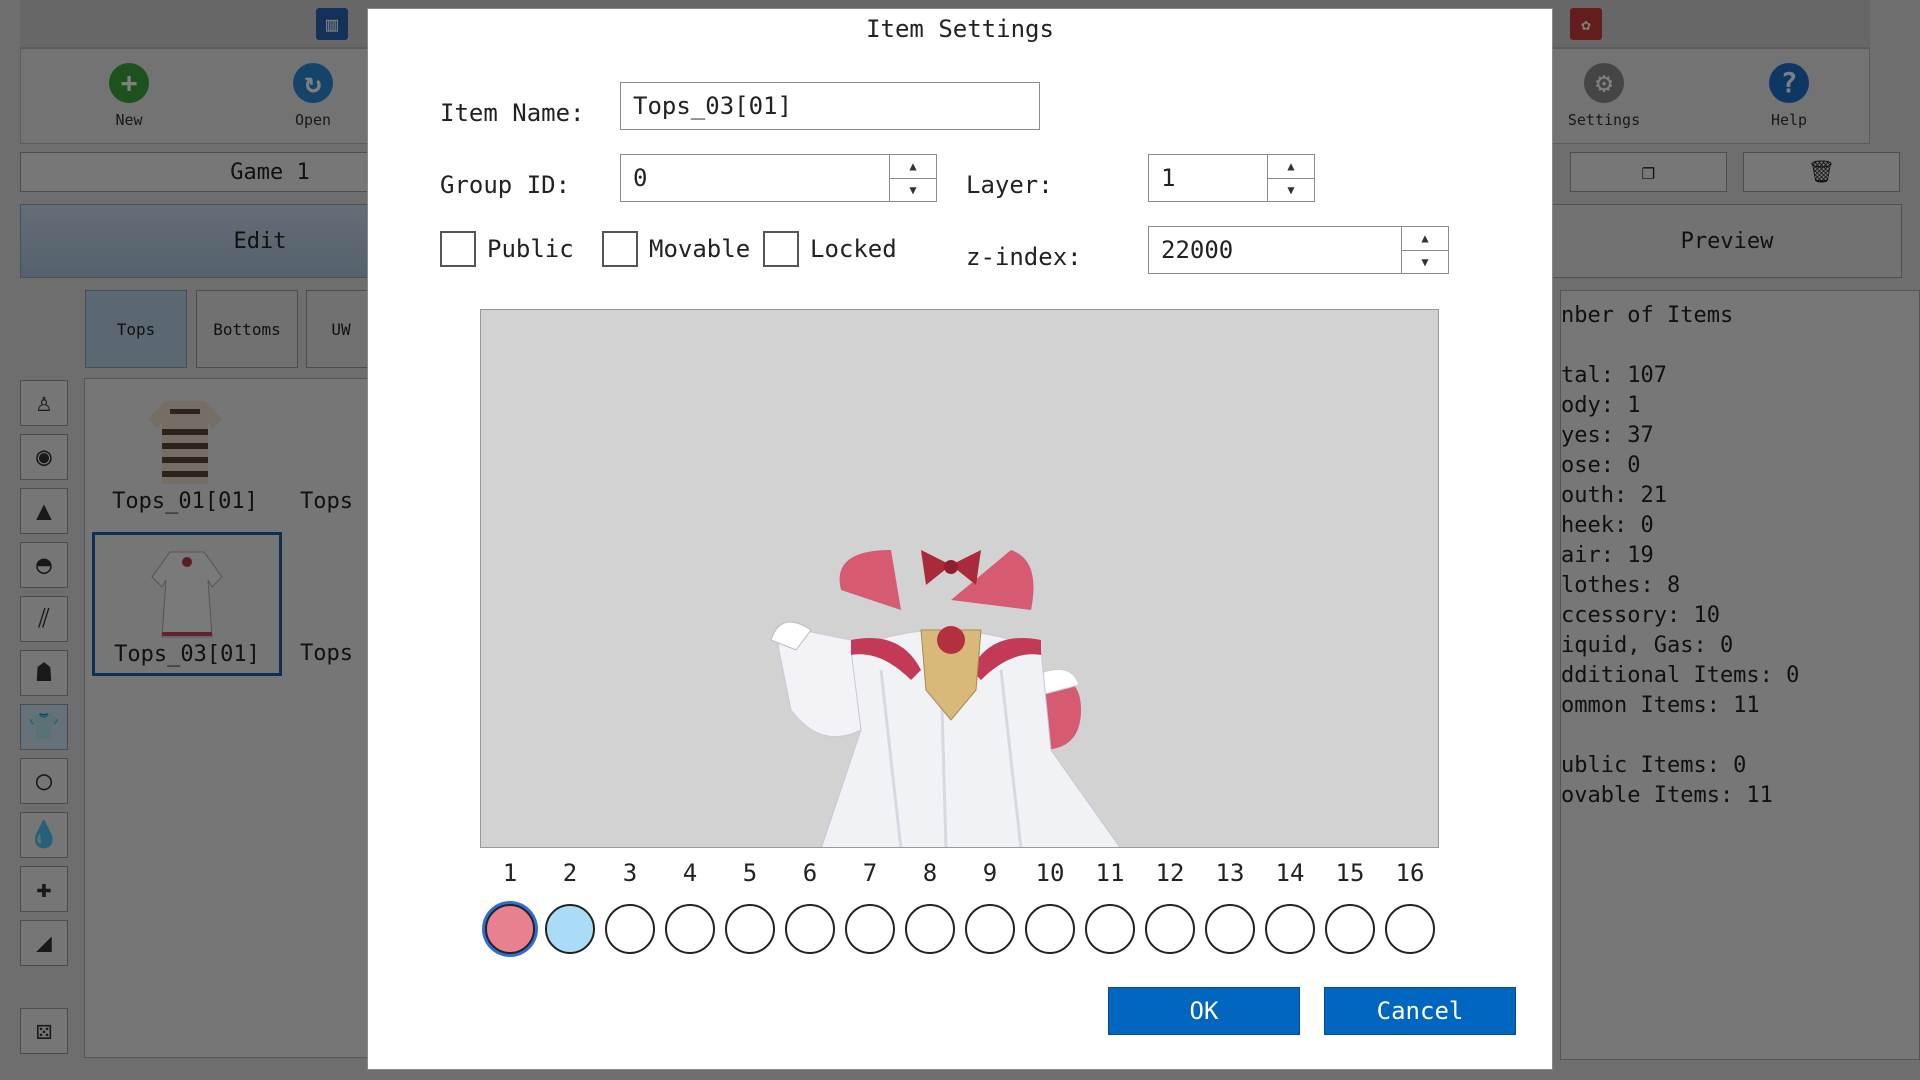  Describe the element at coordinates (458, 249) in the screenshot. I see `public-checkbox` at that location.